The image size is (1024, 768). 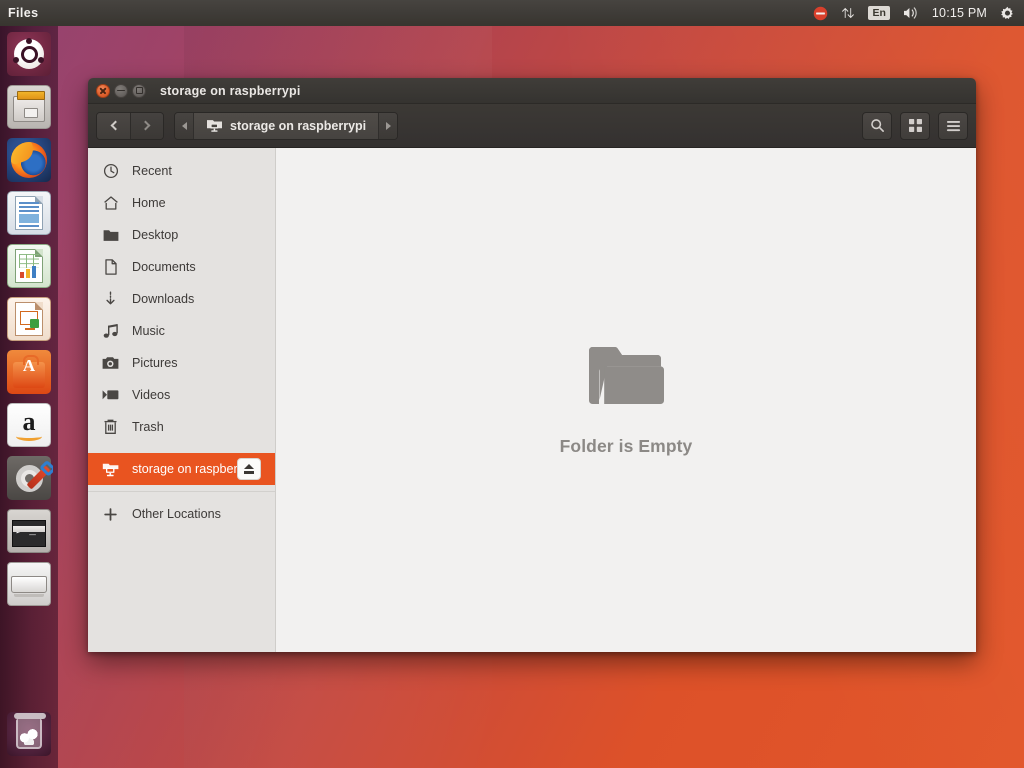 I want to click on volume-icon, so click(x=911, y=13).